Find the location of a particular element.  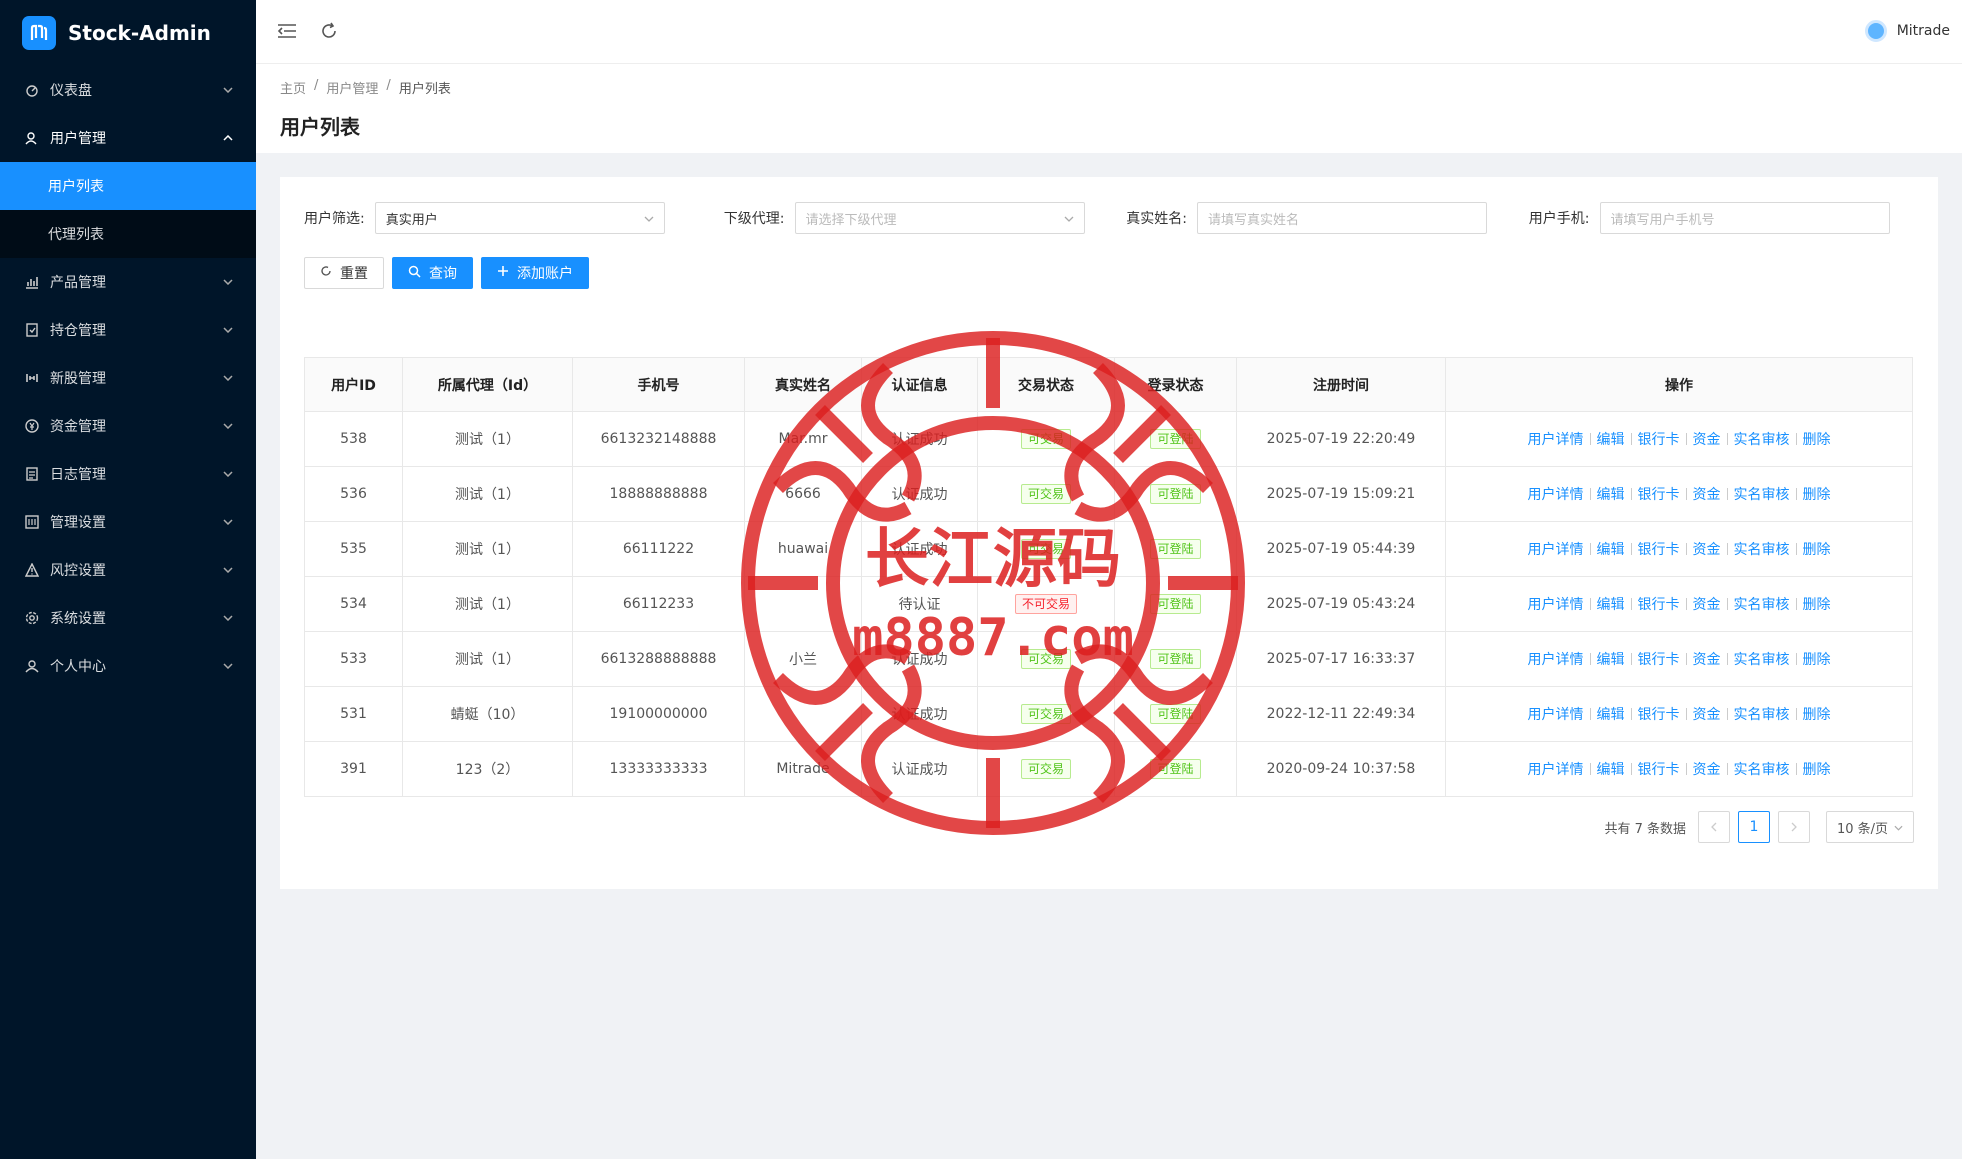

trade-status-badge: 不可交易 is located at coordinates (1045, 604).